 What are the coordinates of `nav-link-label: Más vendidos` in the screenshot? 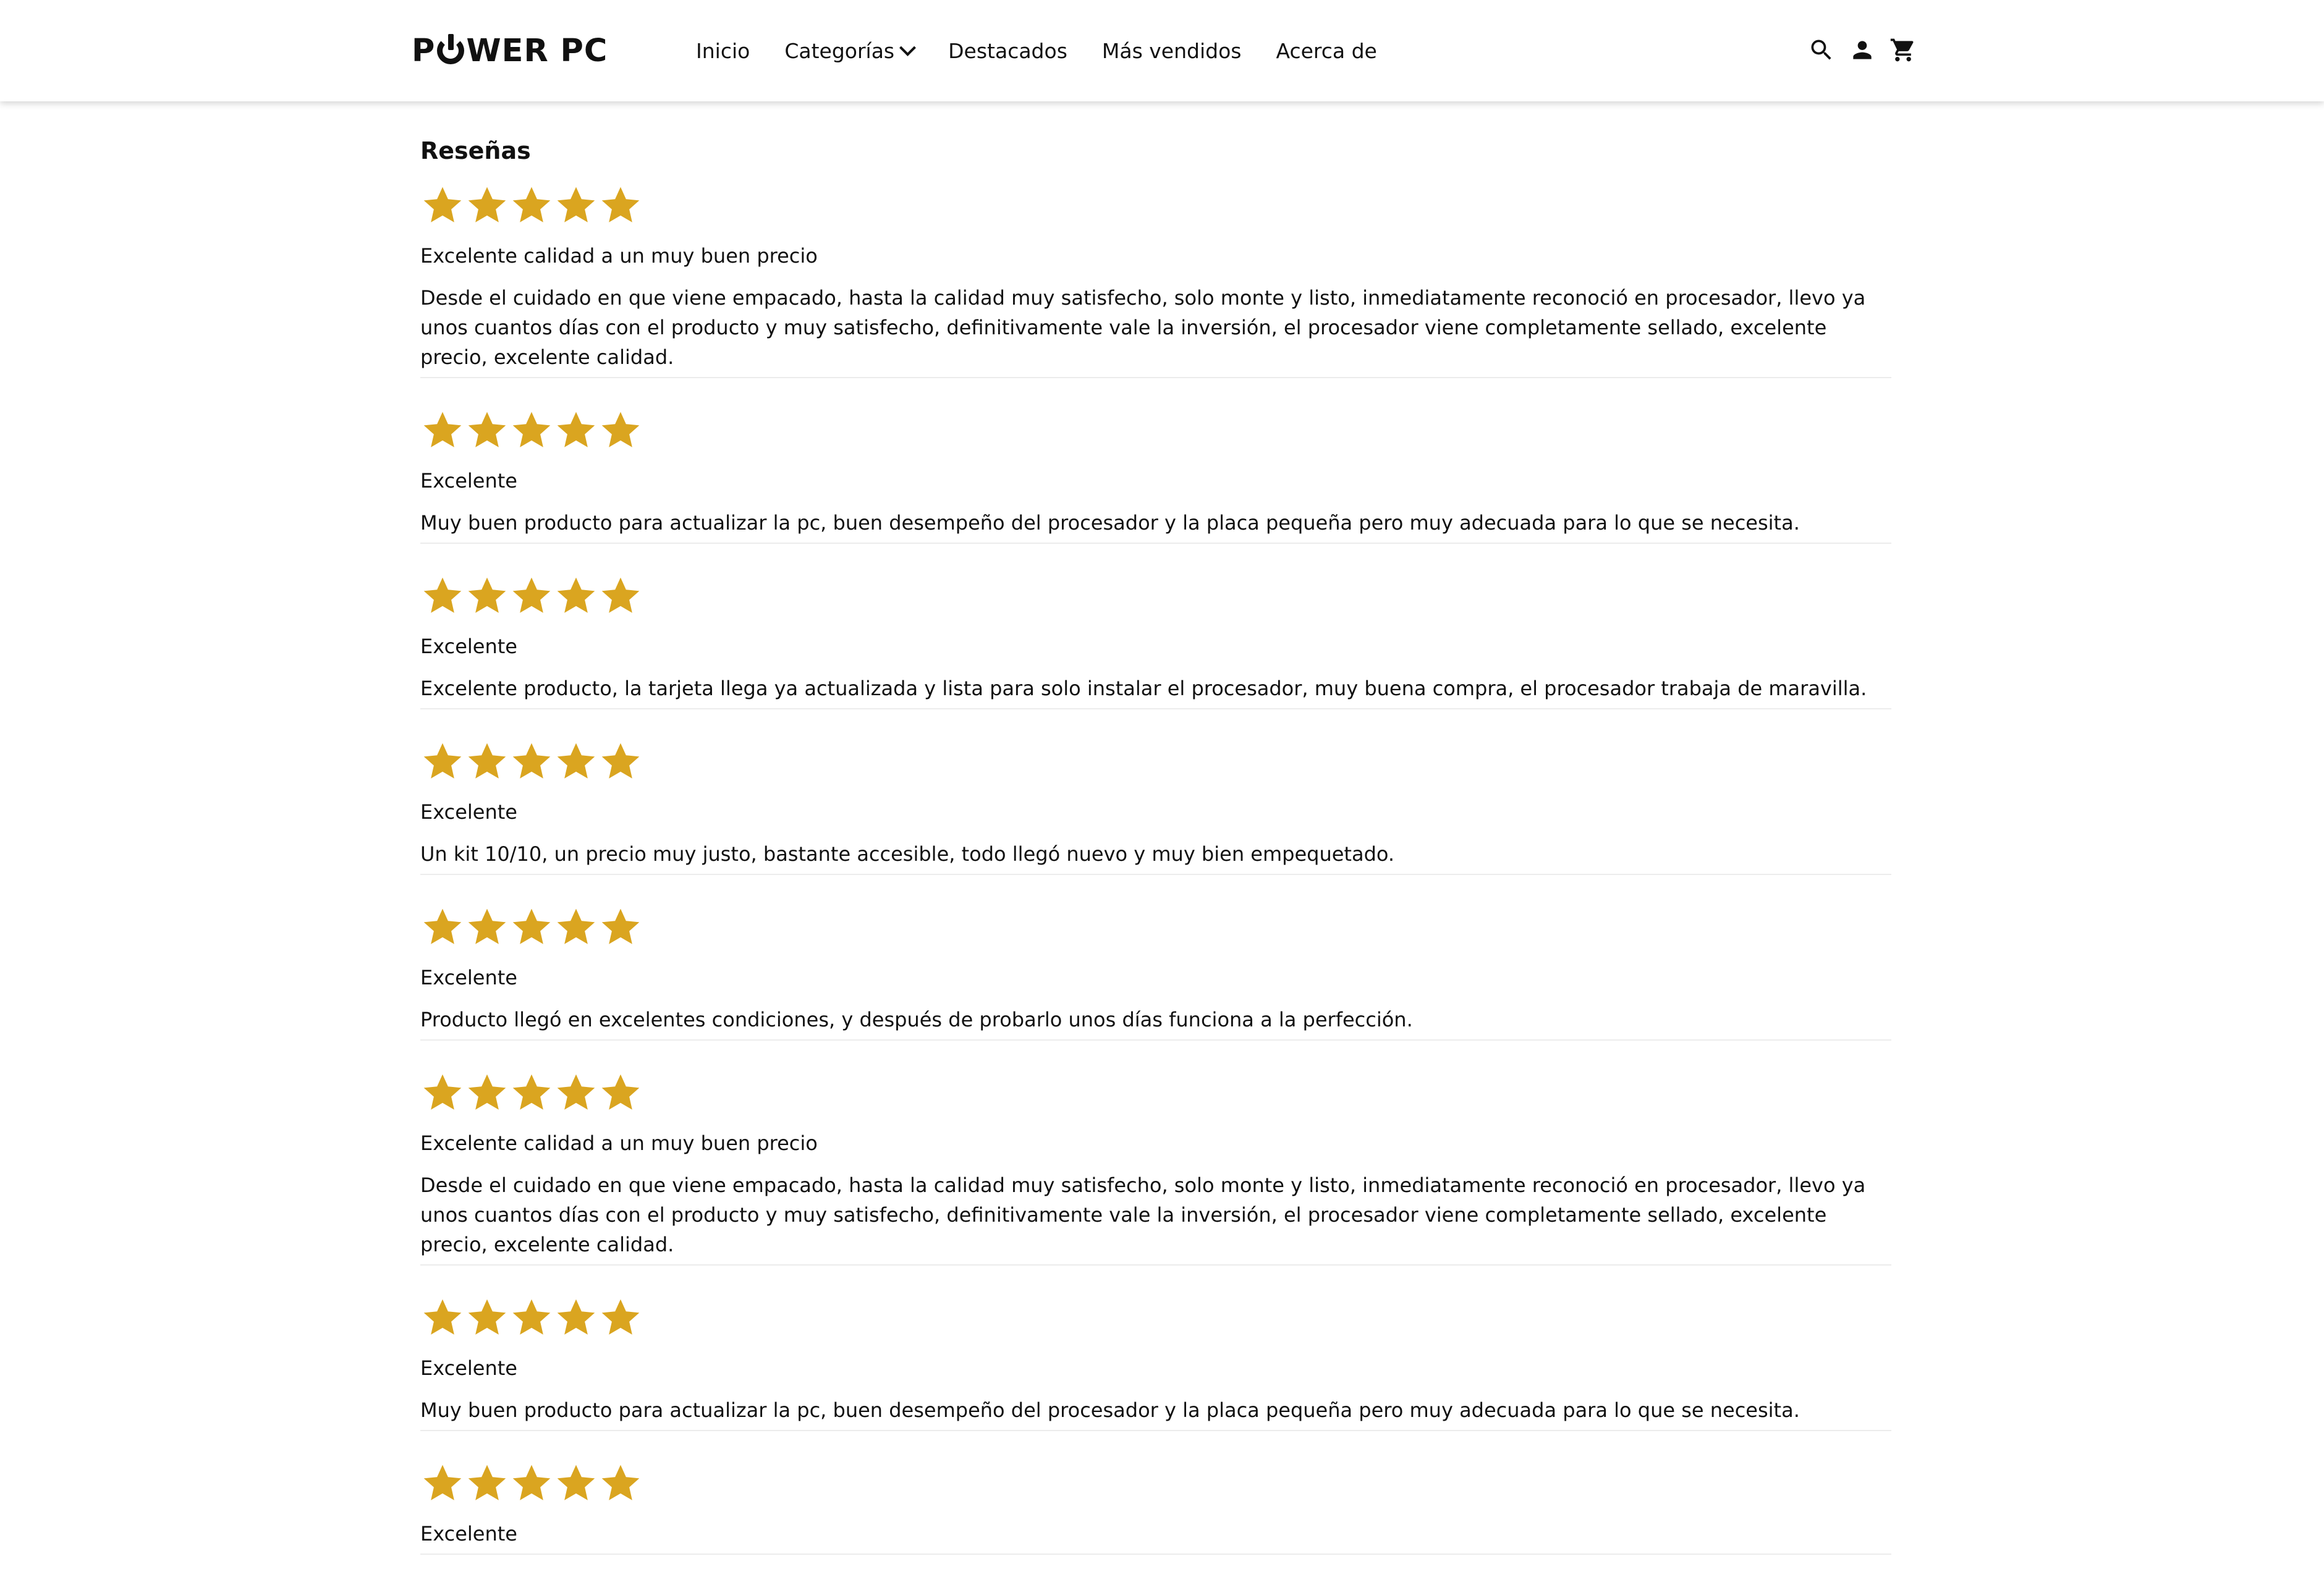 It's located at (1171, 50).